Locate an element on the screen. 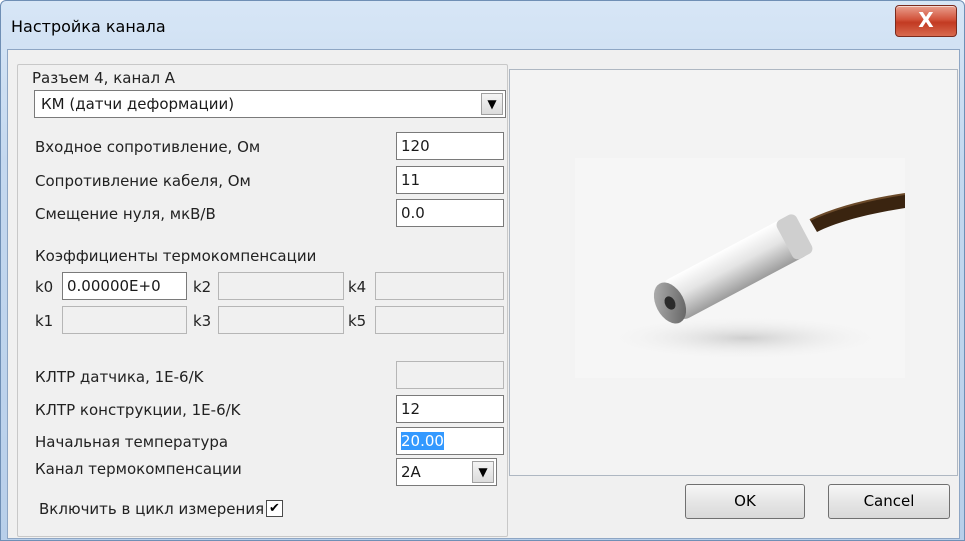  sensor-ktr-field is located at coordinates (450, 375).